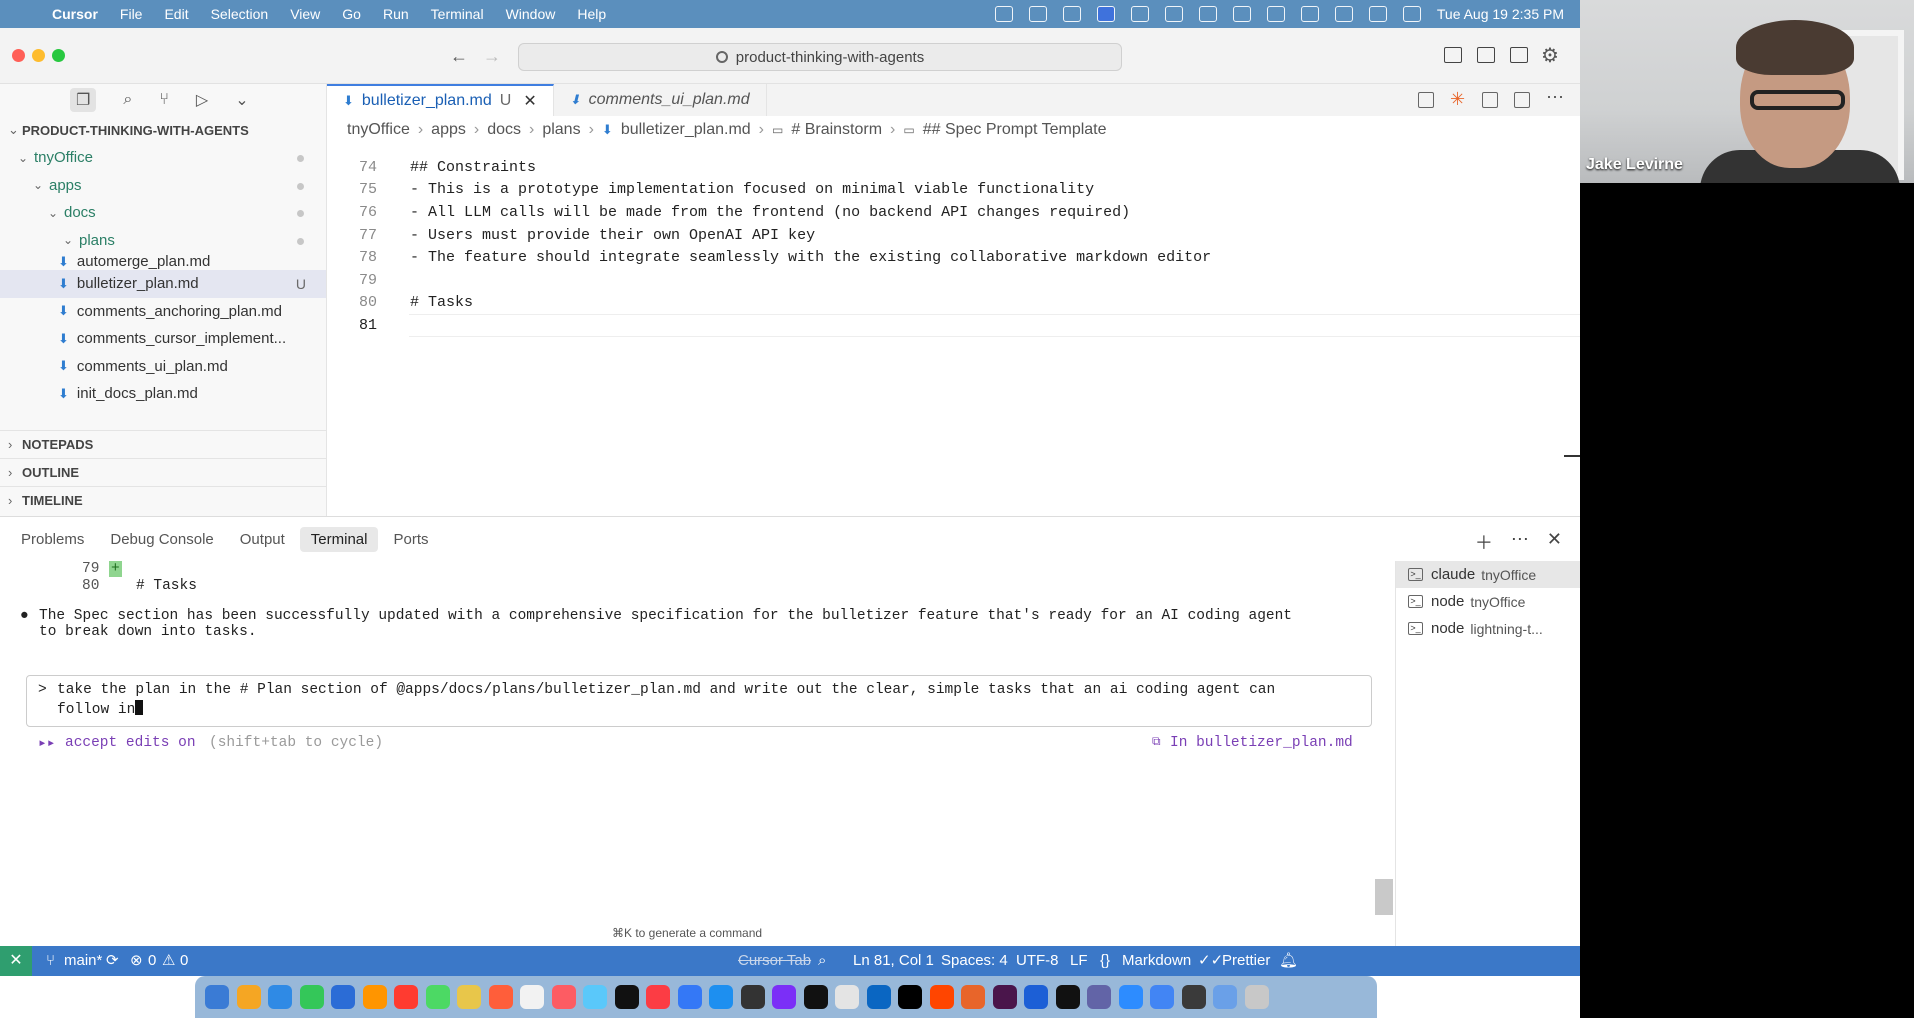 This screenshot has width=1914, height=1018. I want to click on outline-section: › OUTLINE, so click(163, 472).